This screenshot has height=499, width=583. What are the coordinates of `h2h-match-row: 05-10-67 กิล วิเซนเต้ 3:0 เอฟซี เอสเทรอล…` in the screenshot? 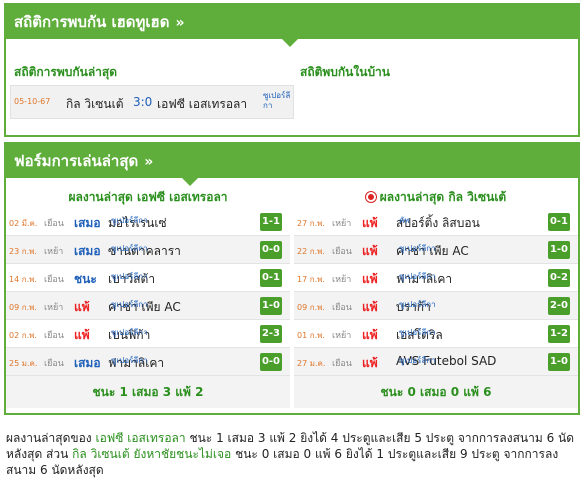 It's located at (152, 102).